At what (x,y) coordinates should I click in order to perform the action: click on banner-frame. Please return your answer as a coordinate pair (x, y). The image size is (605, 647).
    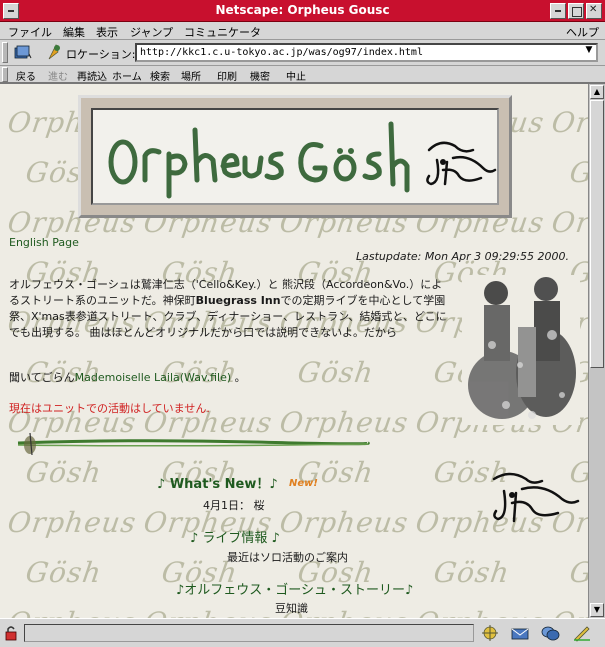
    Looking at the image, I should click on (295, 156).